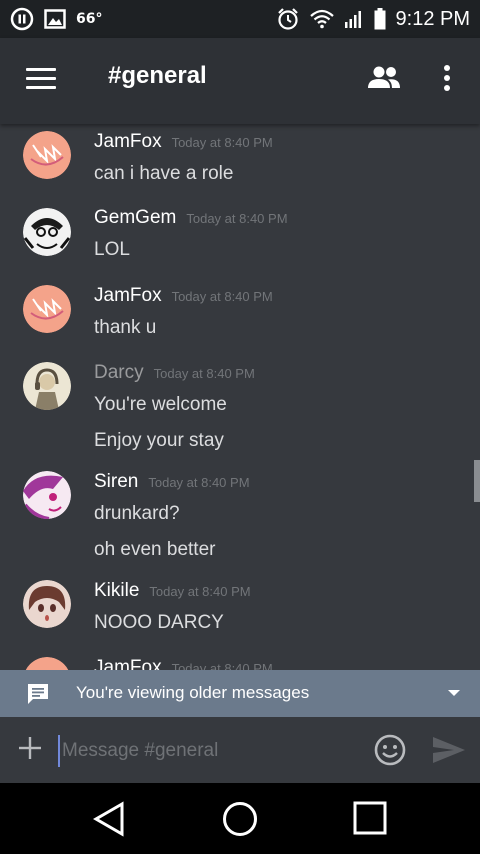 This screenshot has height=854, width=480. I want to click on message-text: LOL, so click(112, 249).